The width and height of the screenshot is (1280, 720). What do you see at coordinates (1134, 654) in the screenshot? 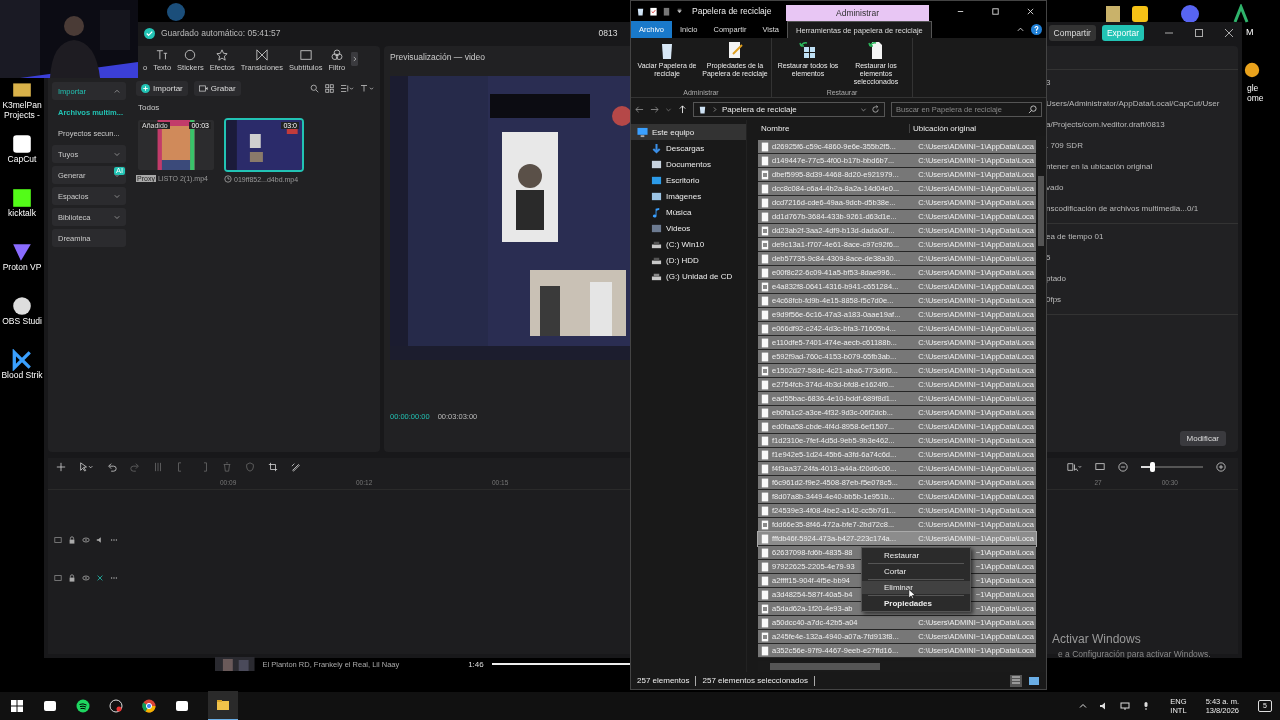
I see `activation-message: e a Configuración para activar Windows.` at bounding box center [1134, 654].